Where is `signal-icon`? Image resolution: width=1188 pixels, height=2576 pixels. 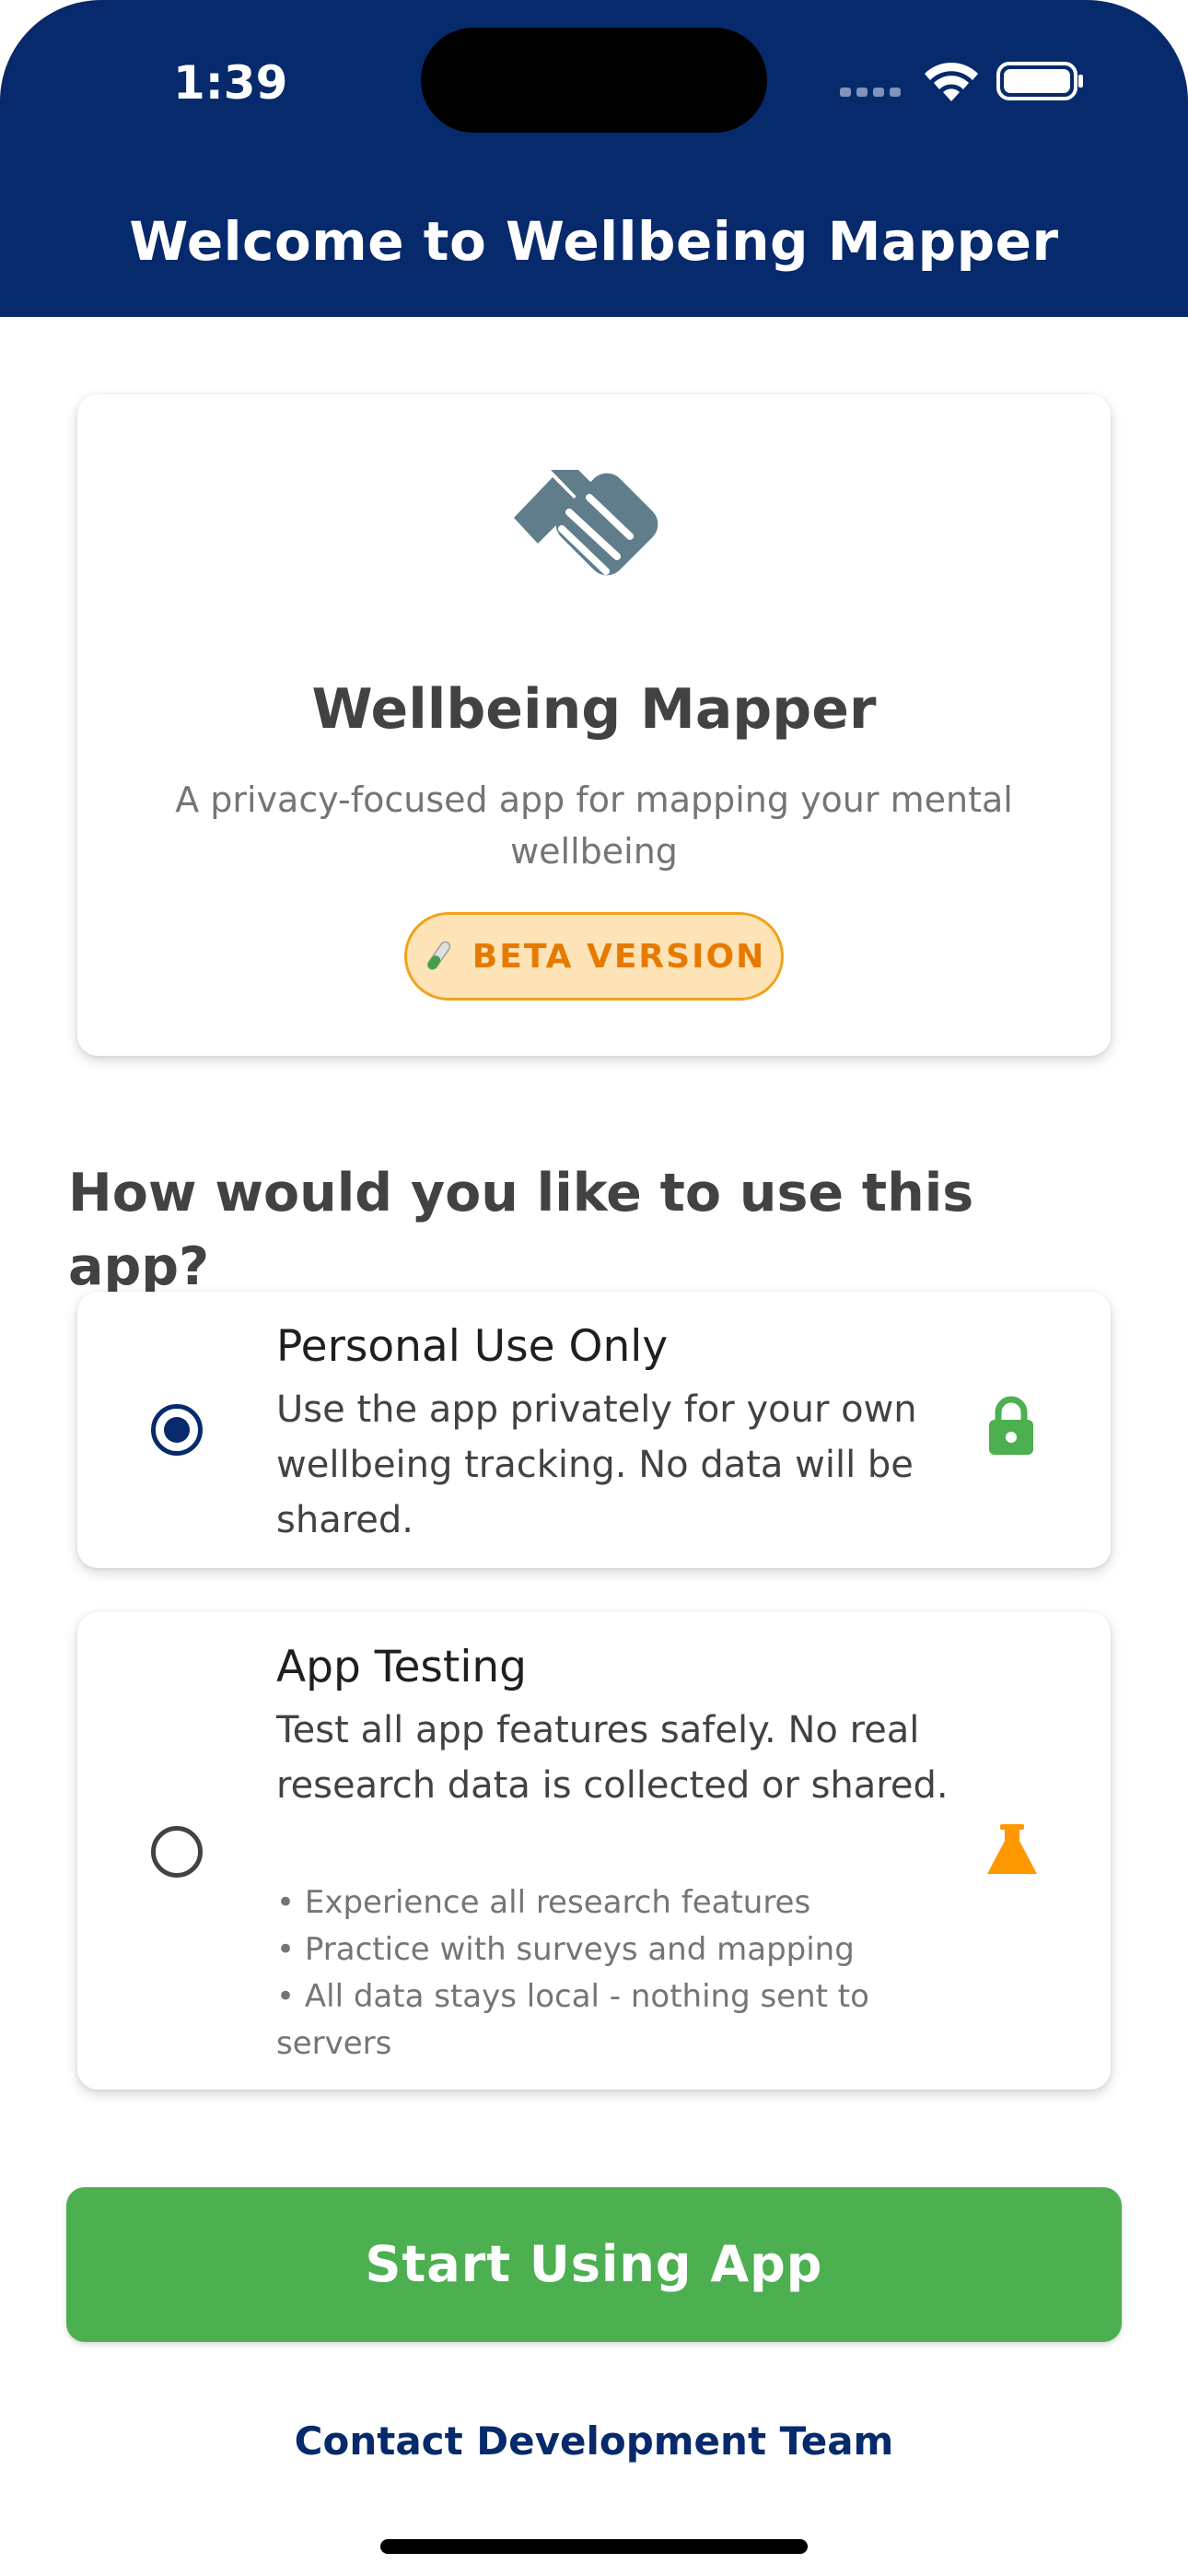
signal-icon is located at coordinates (872, 91).